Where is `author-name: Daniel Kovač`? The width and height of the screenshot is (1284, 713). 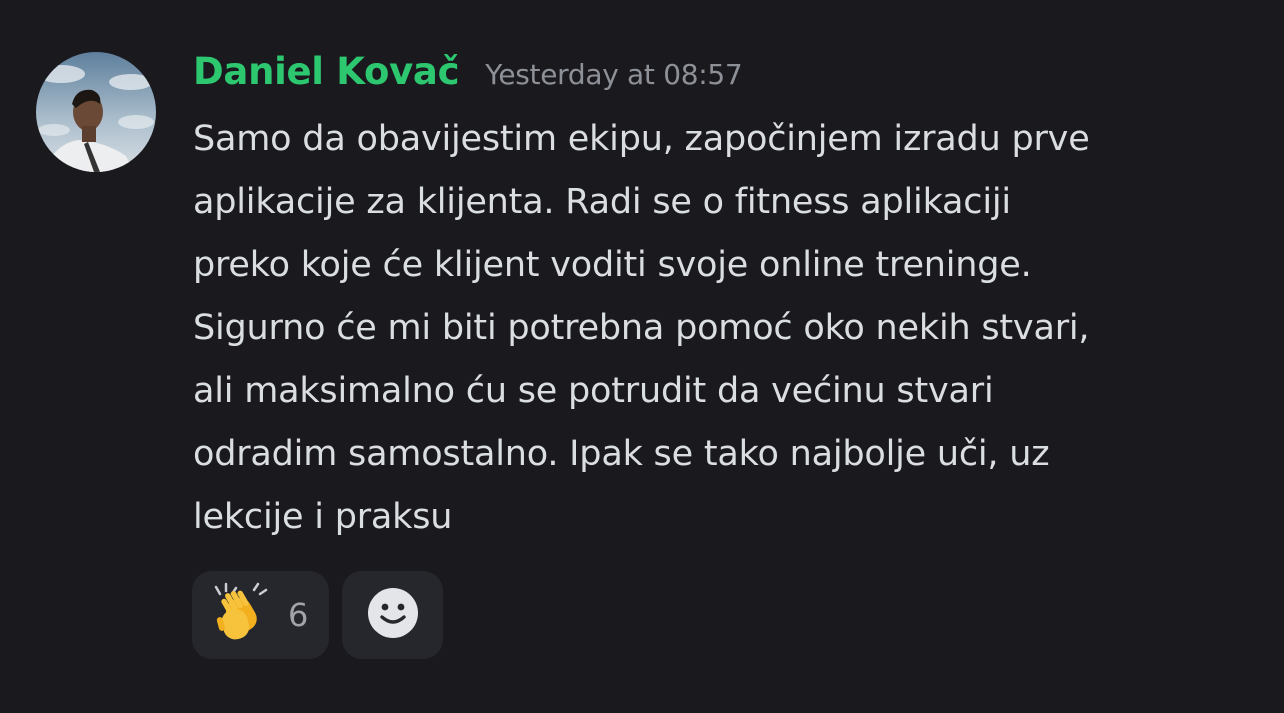 author-name: Daniel Kovač is located at coordinates (326, 71).